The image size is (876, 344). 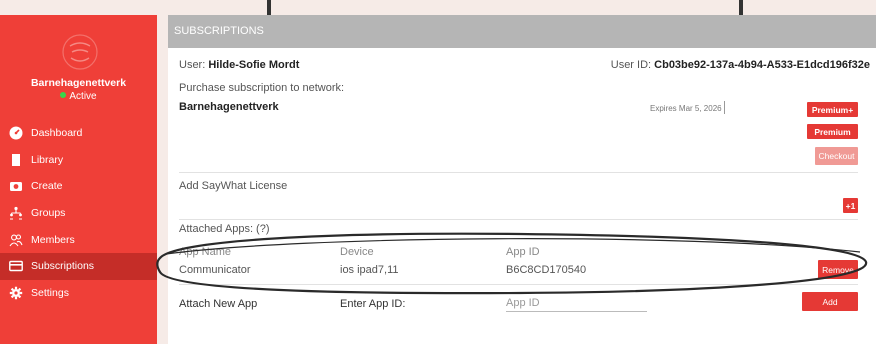 What do you see at coordinates (373, 304) in the screenshot?
I see `enter-app-id-label: Enter App ID:` at bounding box center [373, 304].